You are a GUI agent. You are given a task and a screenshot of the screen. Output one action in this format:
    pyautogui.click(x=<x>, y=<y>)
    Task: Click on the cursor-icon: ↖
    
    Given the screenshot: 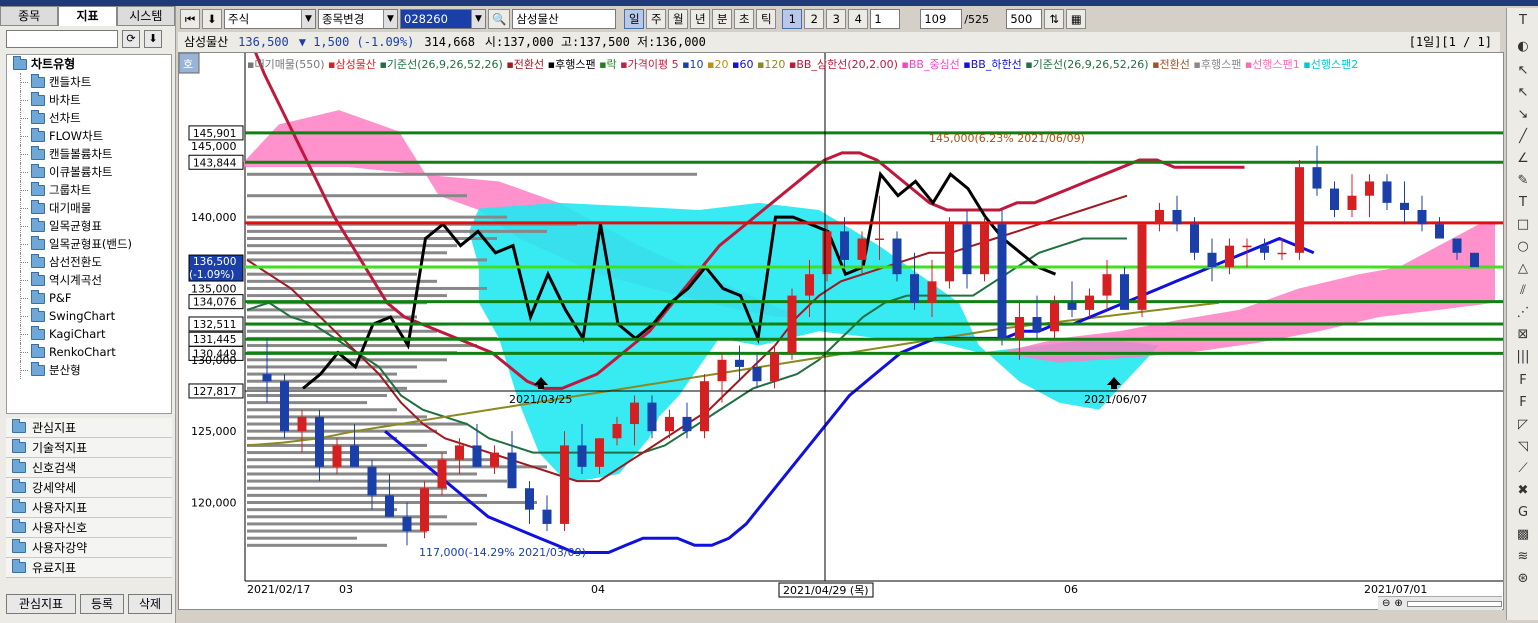 What is the action you would take?
    pyautogui.click(x=1523, y=71)
    